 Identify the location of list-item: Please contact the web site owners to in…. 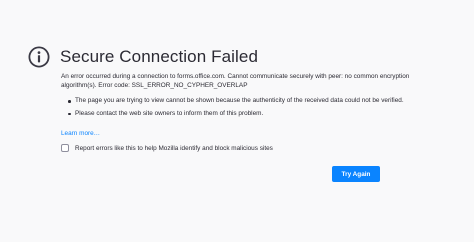
(244, 114).